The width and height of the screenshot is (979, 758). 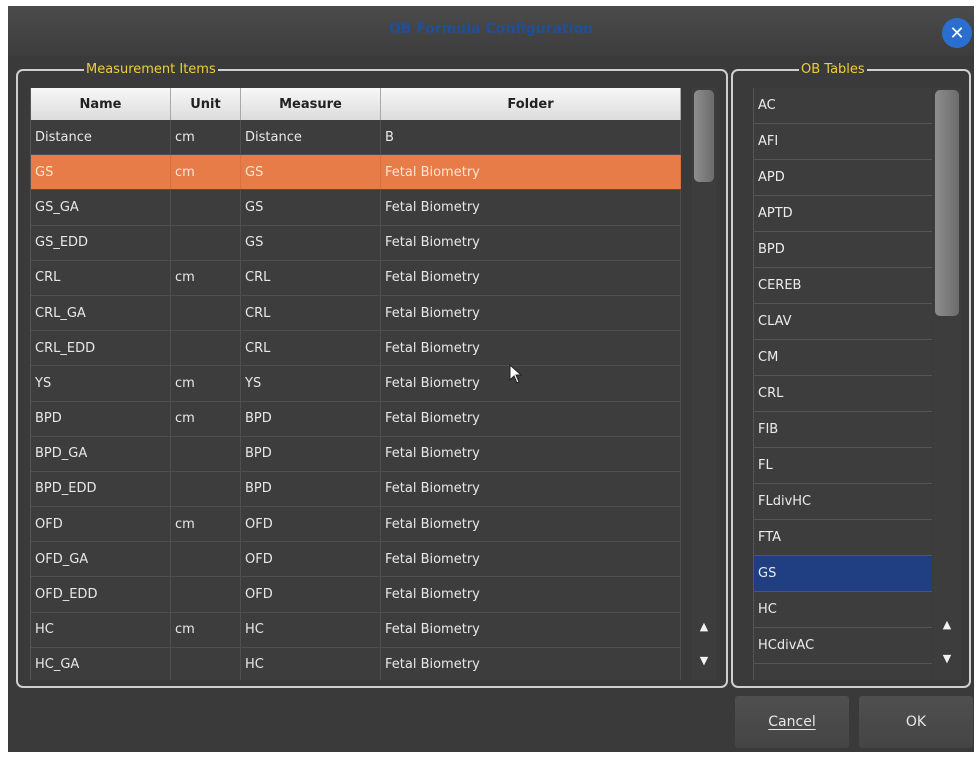 What do you see at coordinates (843, 394) in the screenshot?
I see `list-item: CRL` at bounding box center [843, 394].